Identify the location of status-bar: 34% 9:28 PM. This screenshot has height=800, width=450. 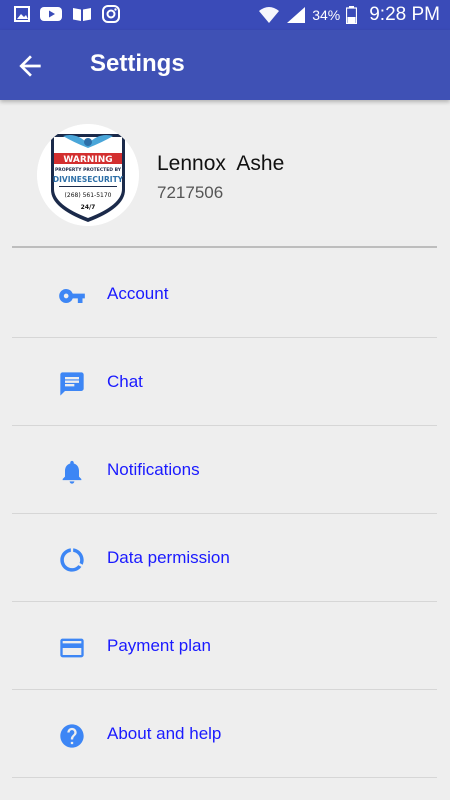
(225, 15).